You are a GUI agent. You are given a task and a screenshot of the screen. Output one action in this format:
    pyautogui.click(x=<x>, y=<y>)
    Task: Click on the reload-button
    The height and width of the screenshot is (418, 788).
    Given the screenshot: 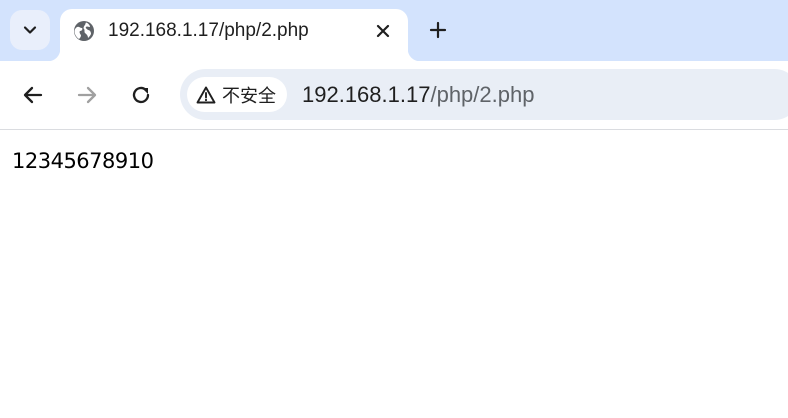 What is the action you would take?
    pyautogui.click(x=141, y=95)
    